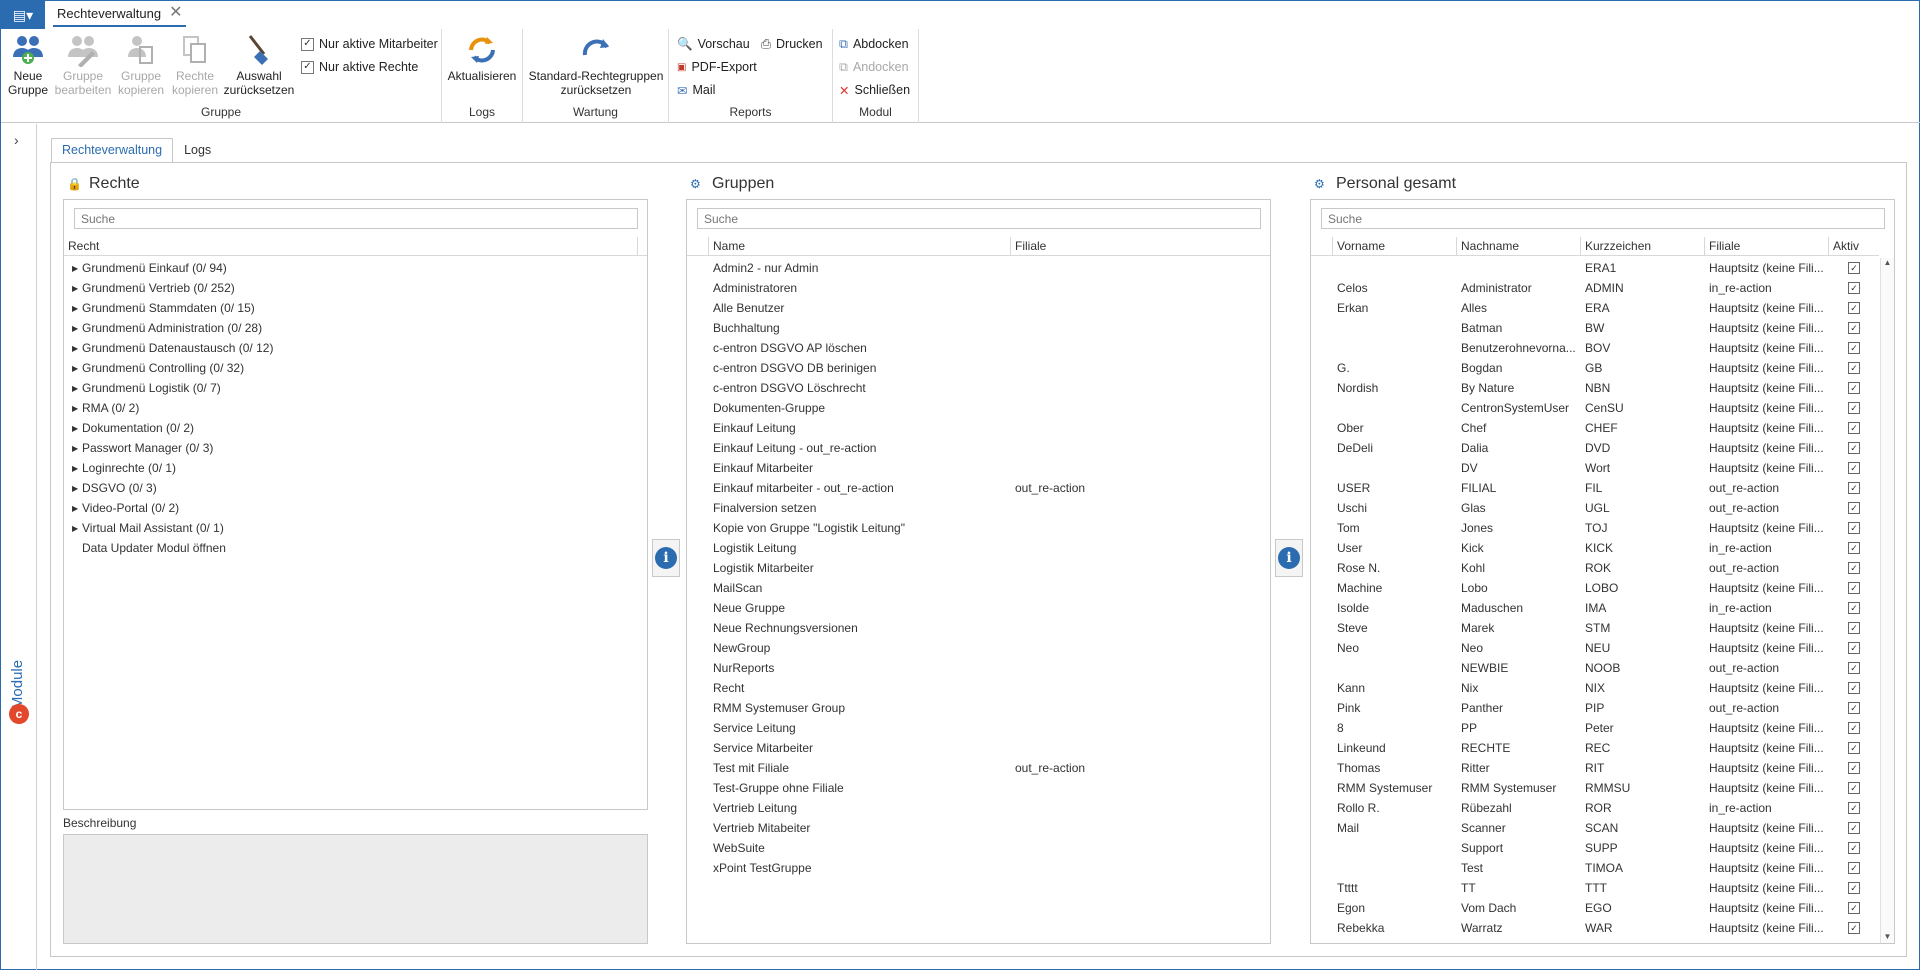  I want to click on tree-item: ▶ Virtual Mail Assistant (0/ 1), so click(355, 528).